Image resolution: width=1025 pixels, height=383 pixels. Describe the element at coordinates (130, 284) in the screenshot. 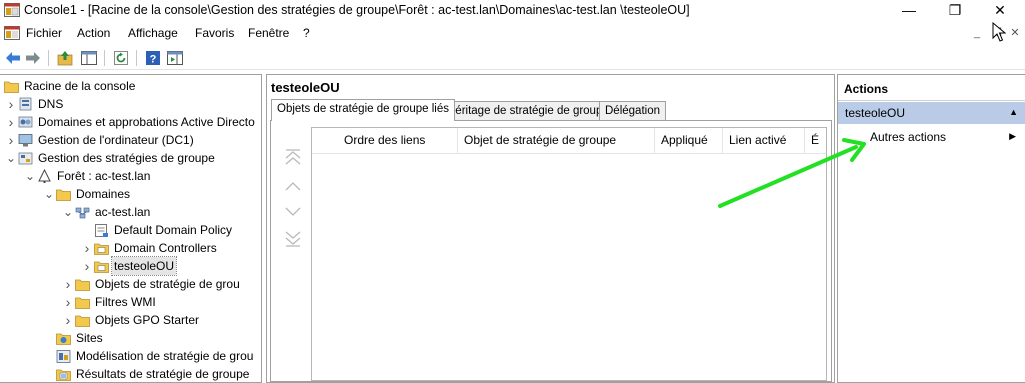

I see `tree-item: › Objets de stratégie de grou` at that location.